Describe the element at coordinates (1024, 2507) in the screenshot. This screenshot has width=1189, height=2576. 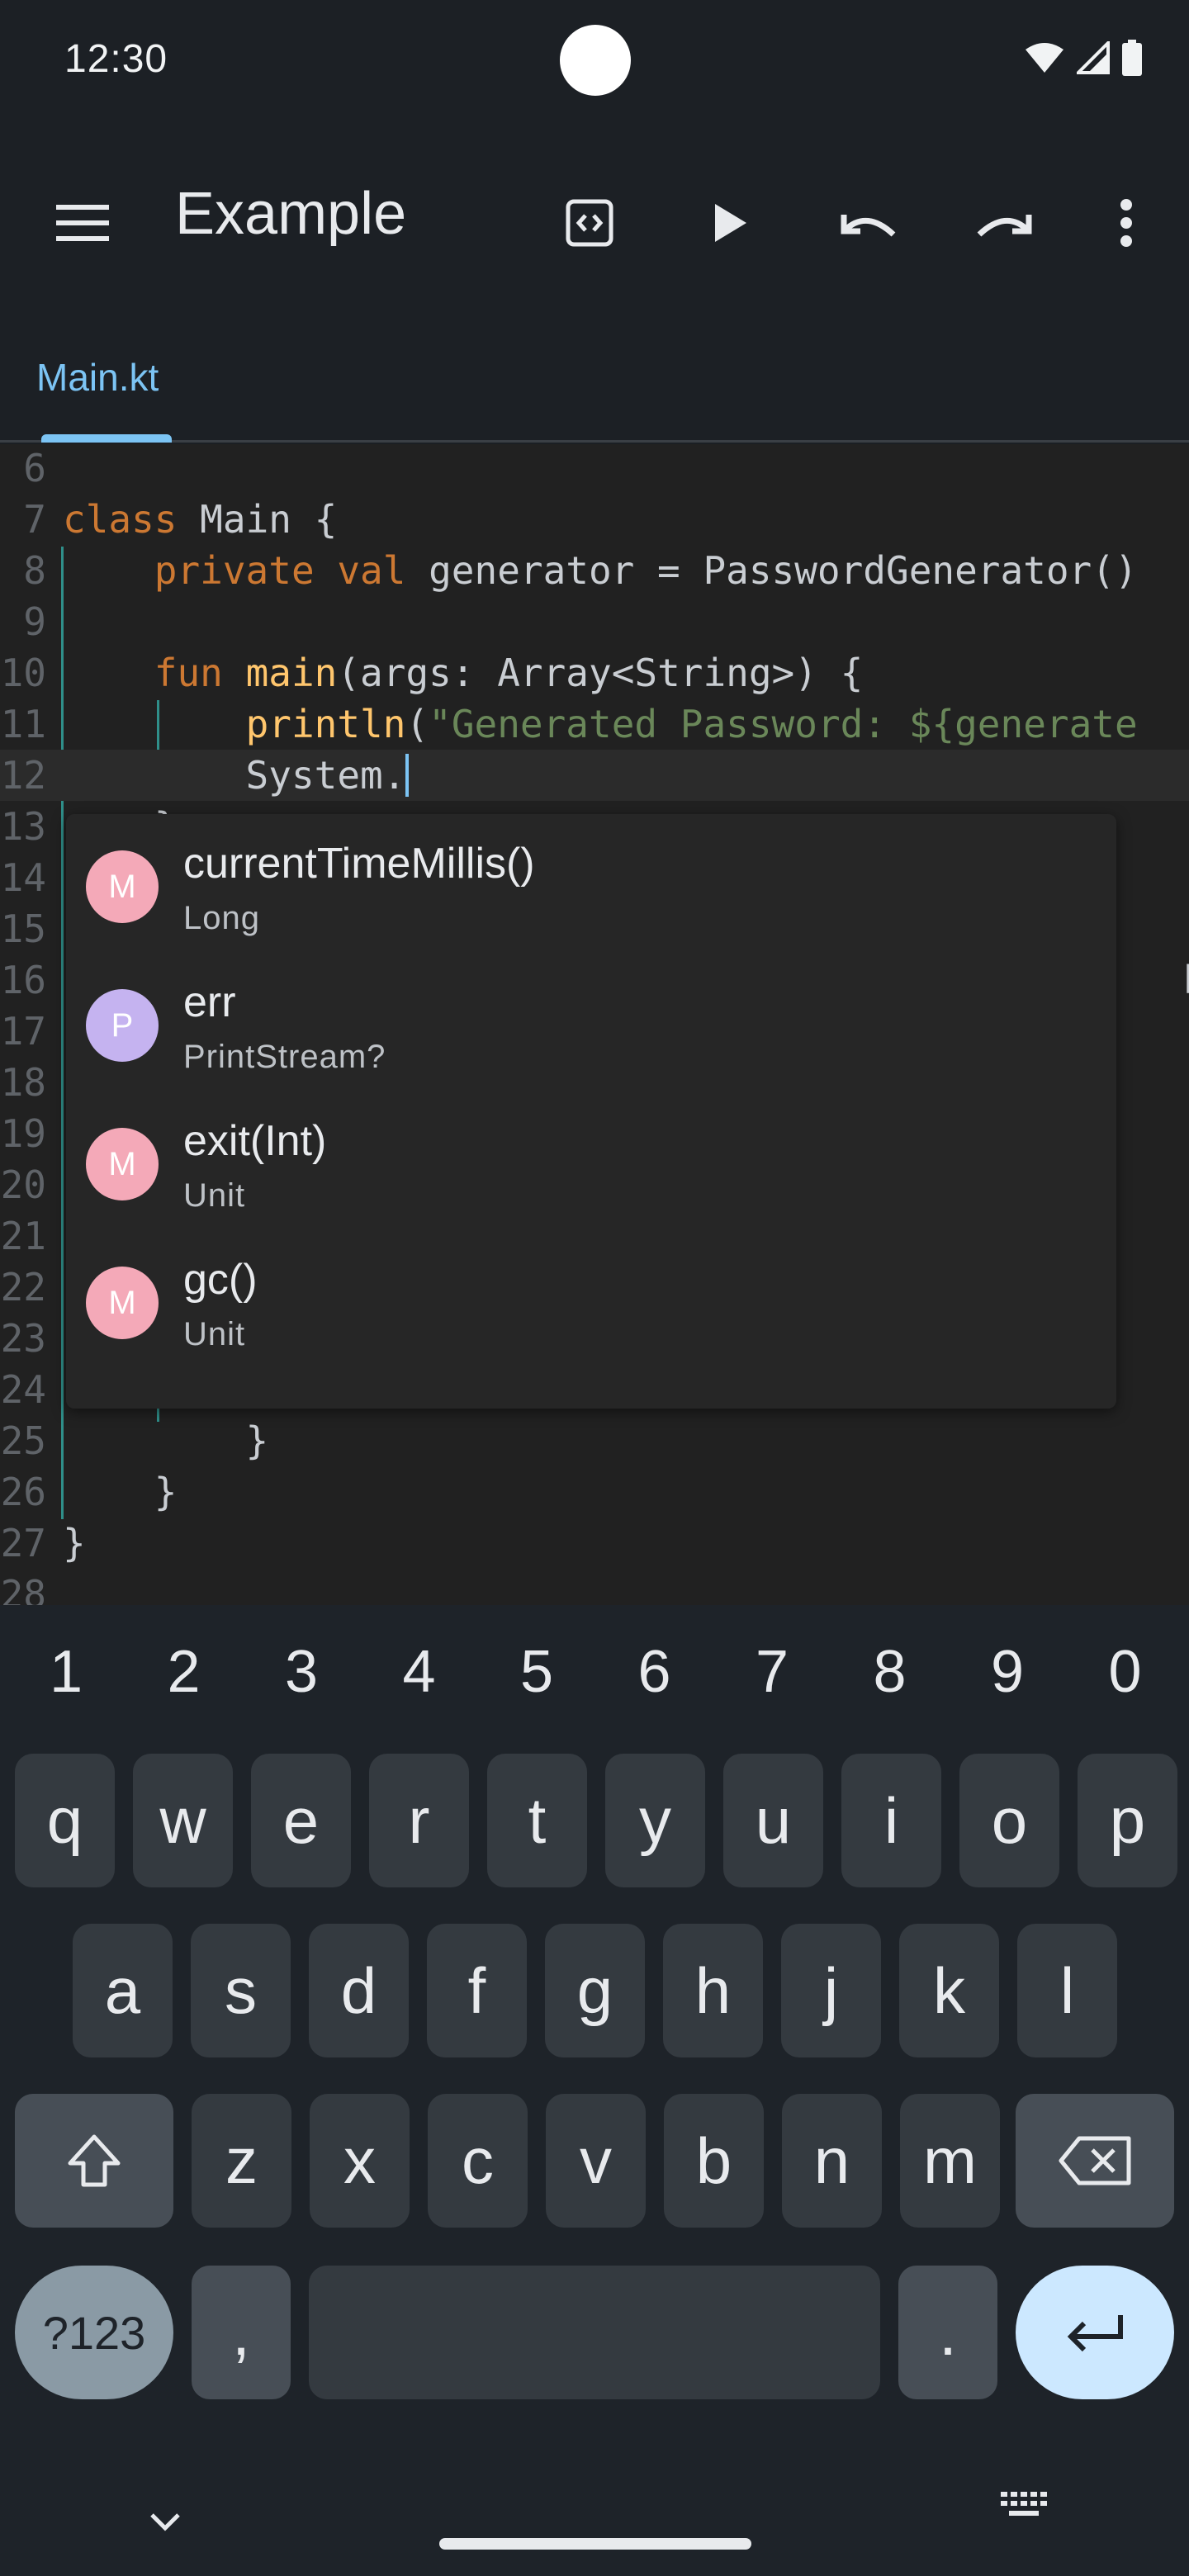
I see `keyboard-switch-icon` at that location.